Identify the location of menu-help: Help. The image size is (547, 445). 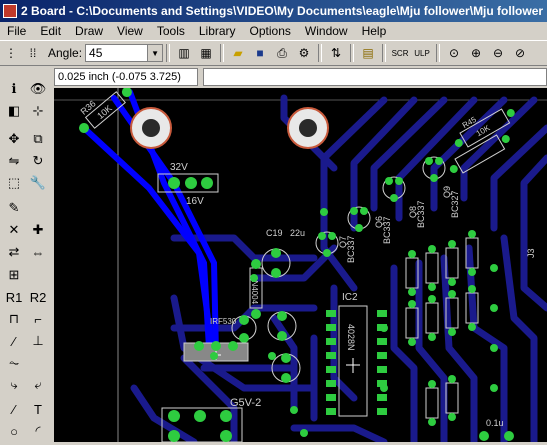
(374, 31).